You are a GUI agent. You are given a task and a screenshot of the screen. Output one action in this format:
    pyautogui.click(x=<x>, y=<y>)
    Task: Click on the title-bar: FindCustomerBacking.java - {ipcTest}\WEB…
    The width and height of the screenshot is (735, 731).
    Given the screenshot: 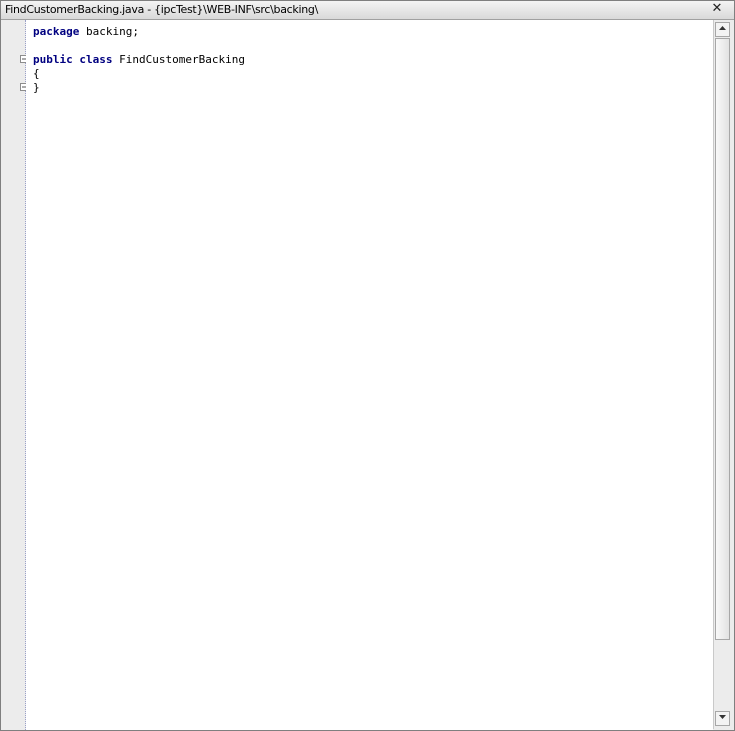 What is the action you would take?
    pyautogui.click(x=367, y=10)
    